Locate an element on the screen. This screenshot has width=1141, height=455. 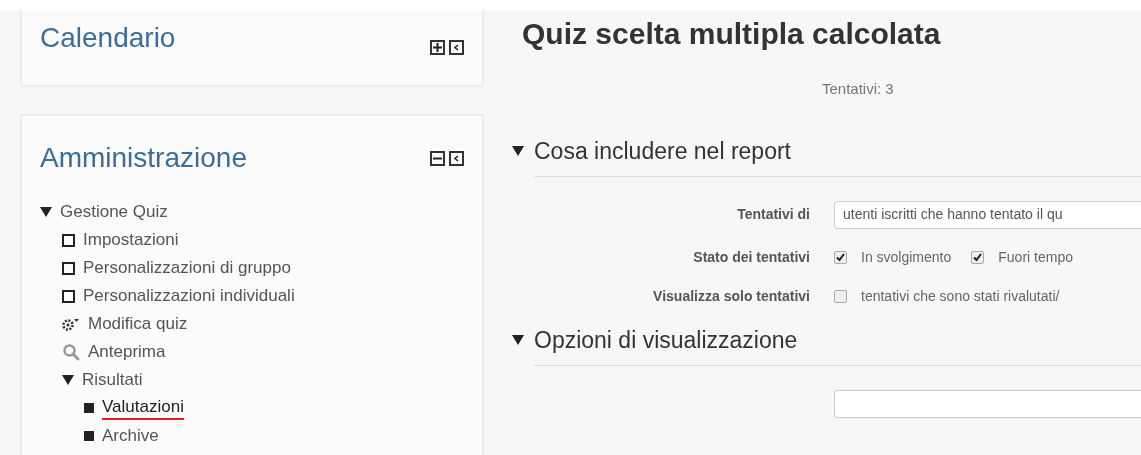
page-title: Quiz scelta multipla calcolata is located at coordinates (732, 34).